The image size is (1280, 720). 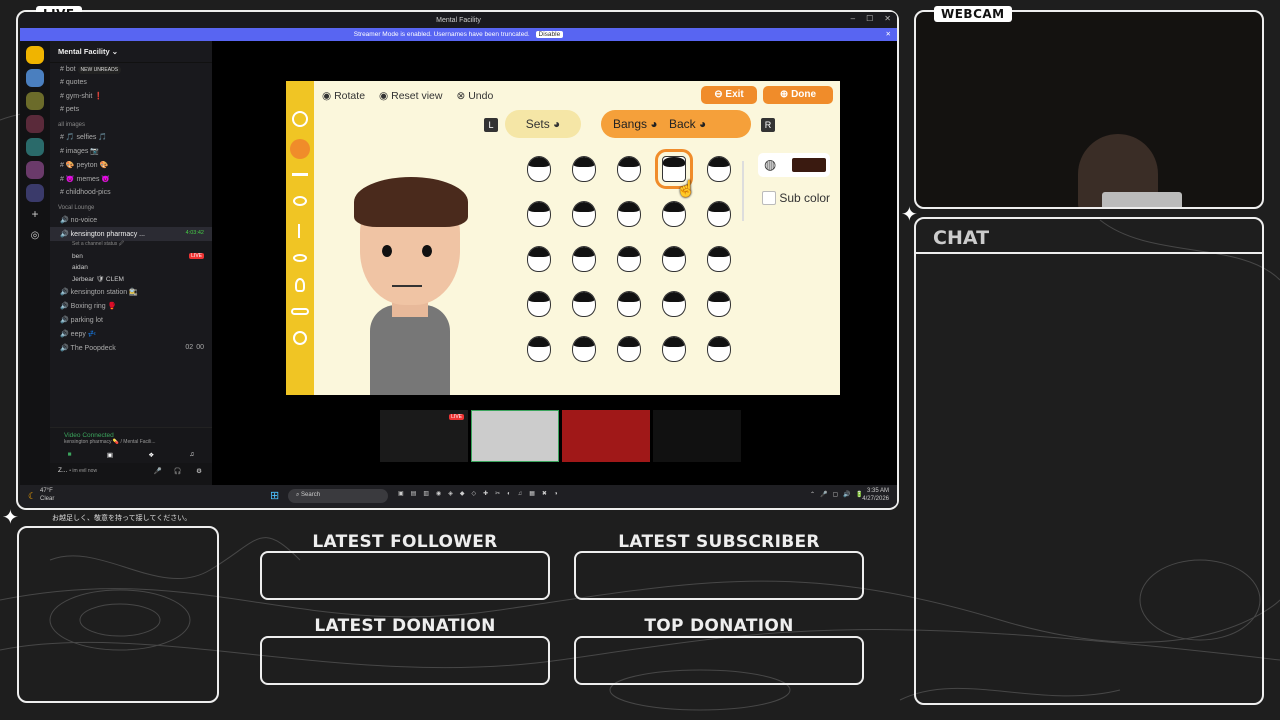 What do you see at coordinates (131, 82) in the screenshot?
I see `channel-item: # quotes` at bounding box center [131, 82].